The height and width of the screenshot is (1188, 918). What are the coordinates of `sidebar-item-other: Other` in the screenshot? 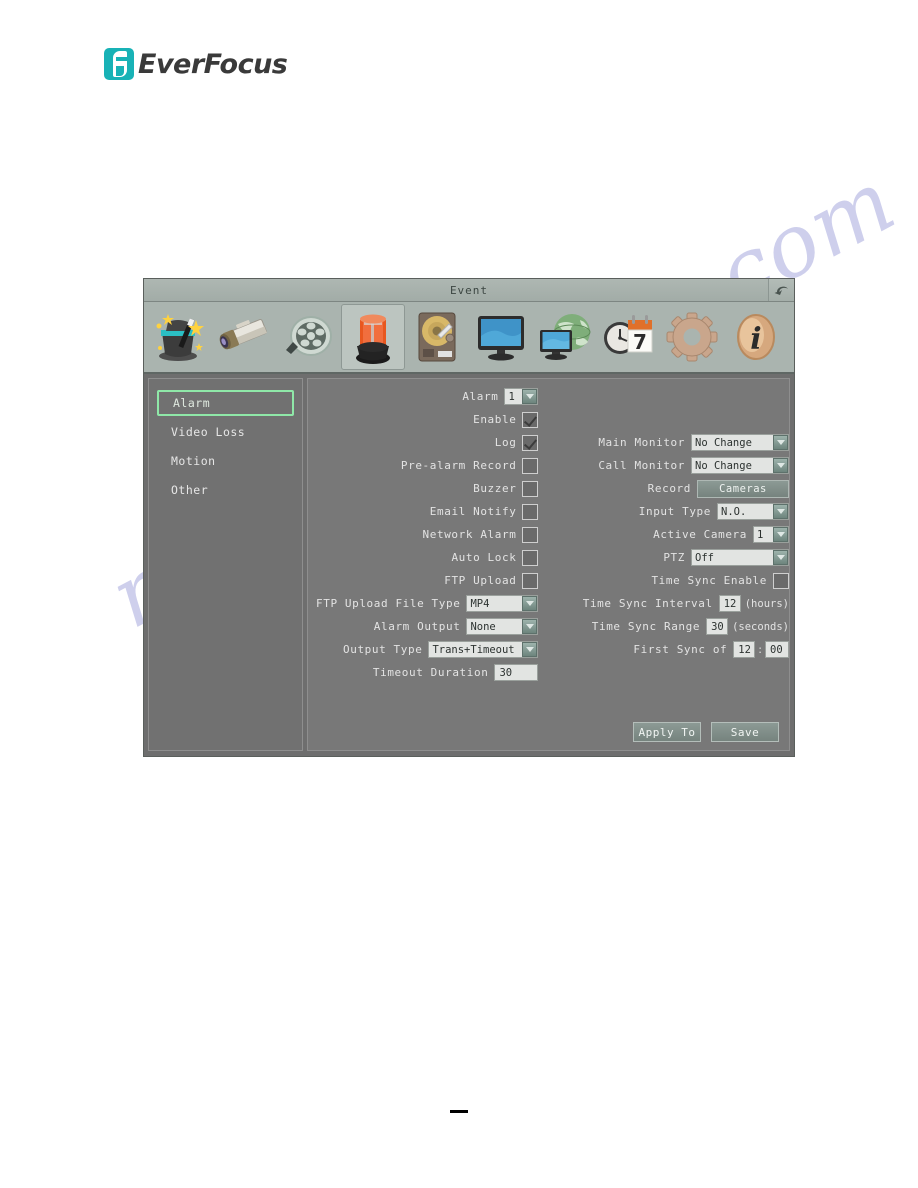 It's located at (225, 490).